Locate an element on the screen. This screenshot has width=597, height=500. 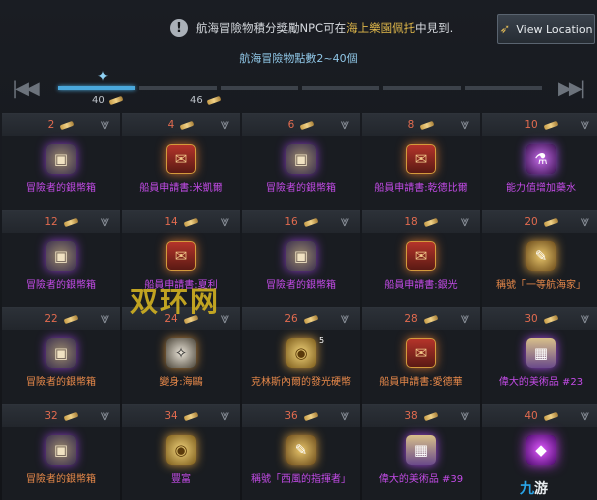
gem-icon: ◆ is located at coordinates (541, 450).